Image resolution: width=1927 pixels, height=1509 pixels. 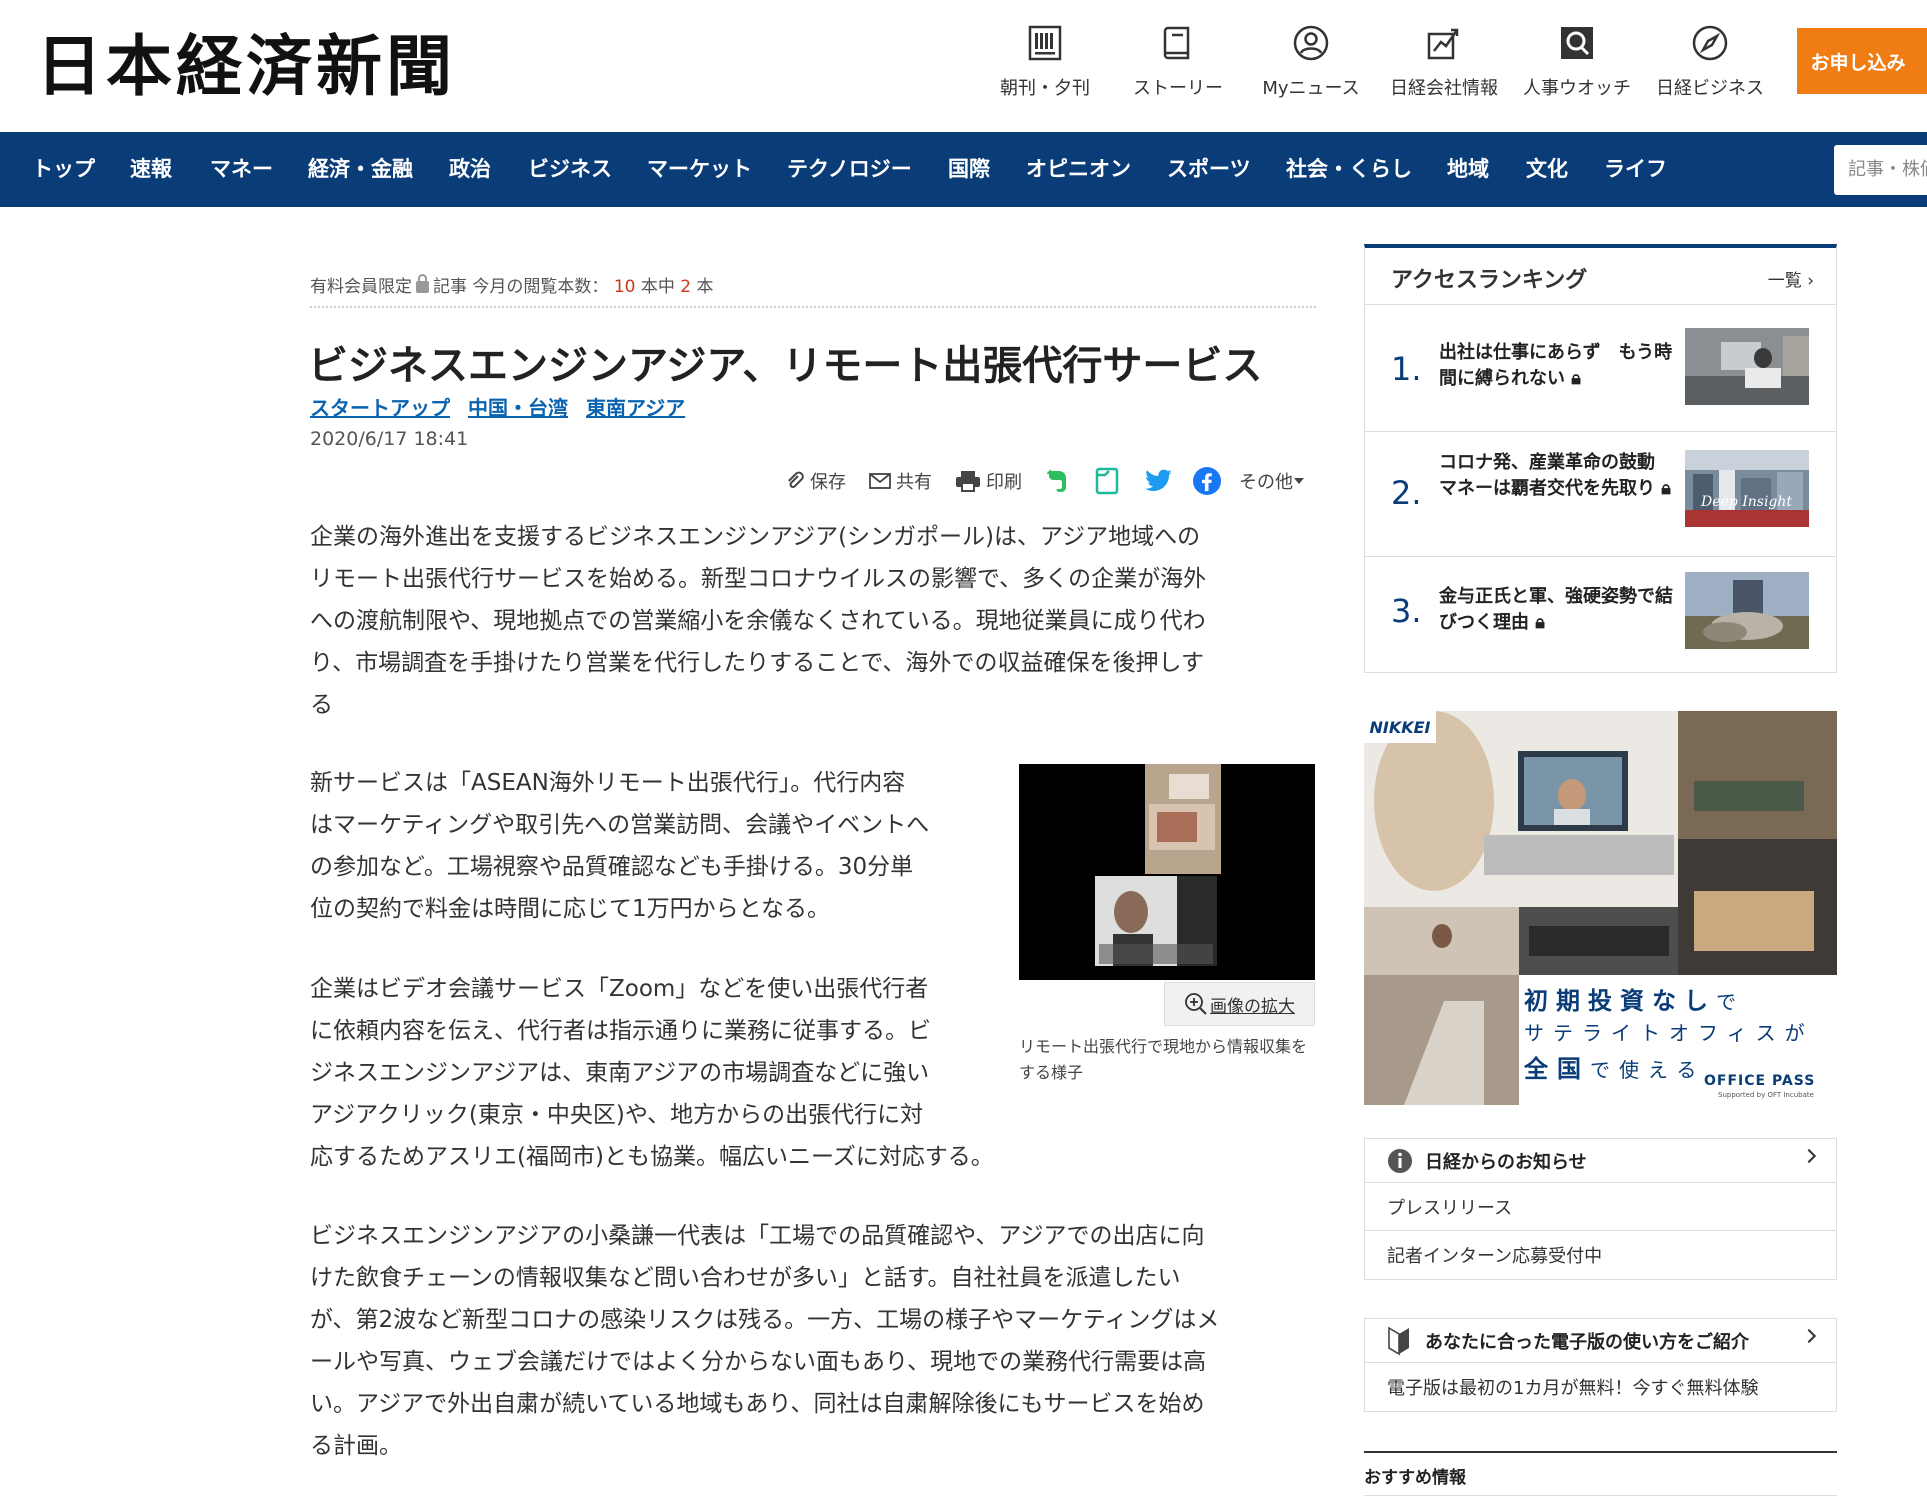 I want to click on topic-link-southeast-asia: 東南アジア, so click(x=635, y=406).